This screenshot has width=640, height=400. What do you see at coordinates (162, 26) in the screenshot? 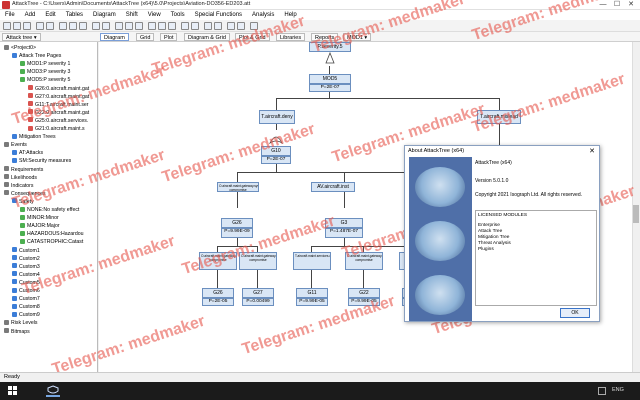
I see `zoom-out-icon` at bounding box center [162, 26].